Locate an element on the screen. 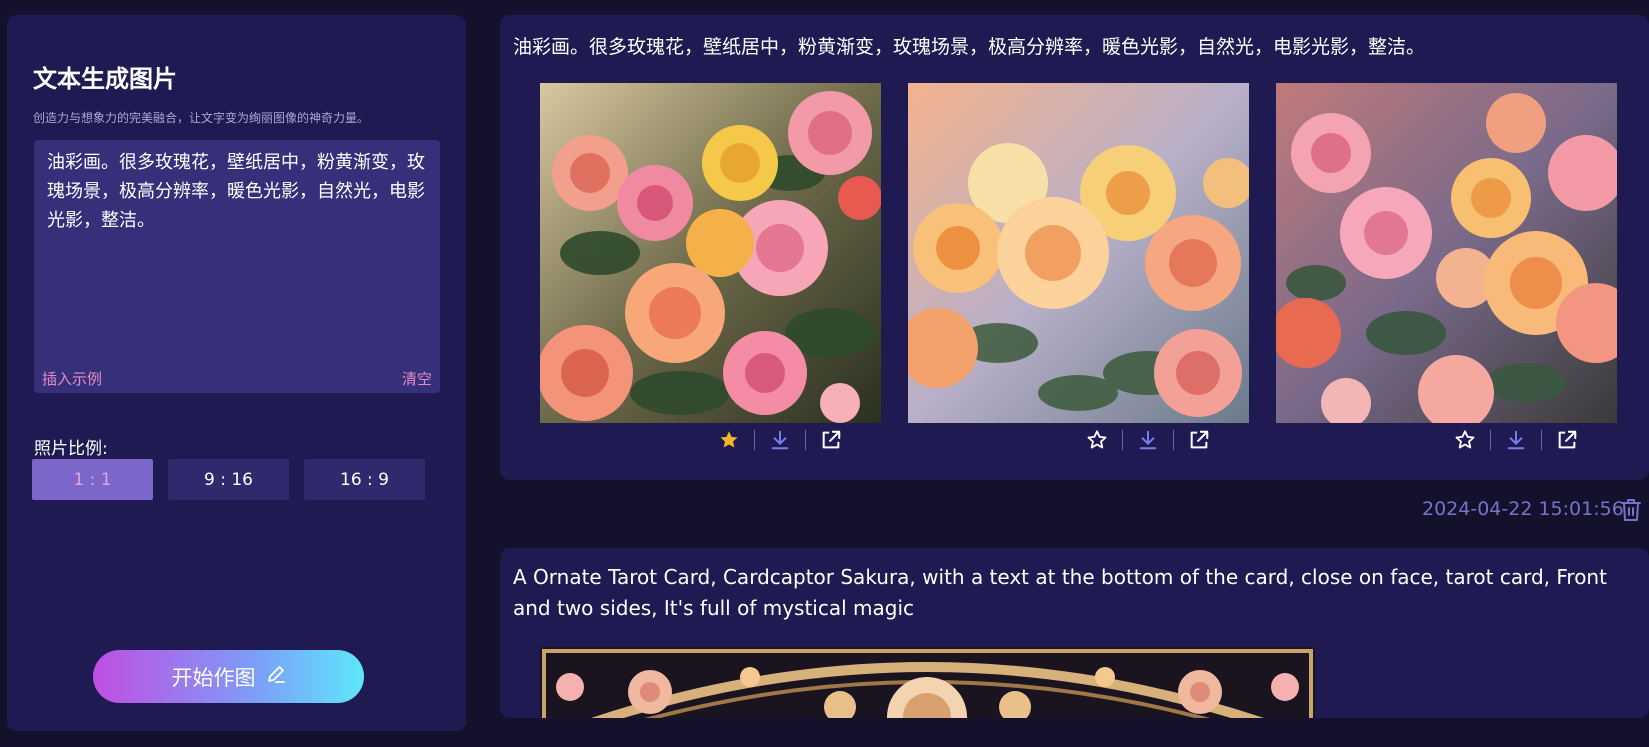 This screenshot has height=747, width=1649. ratio-1-1-button: 1 is located at coordinates (92, 479).